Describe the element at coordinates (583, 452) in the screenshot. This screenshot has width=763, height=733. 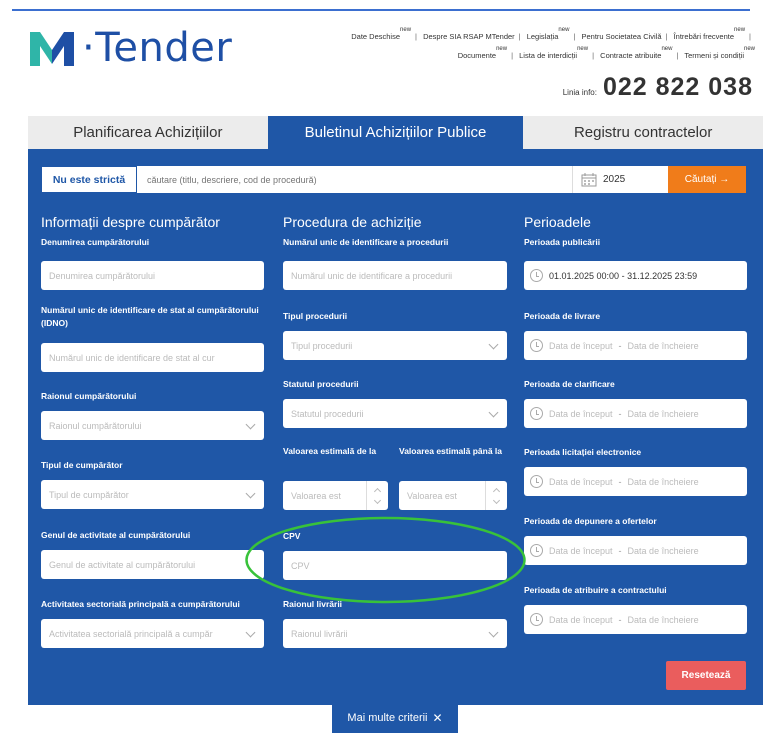
I see `auction-period-label: Perioada licitației electronice` at that location.